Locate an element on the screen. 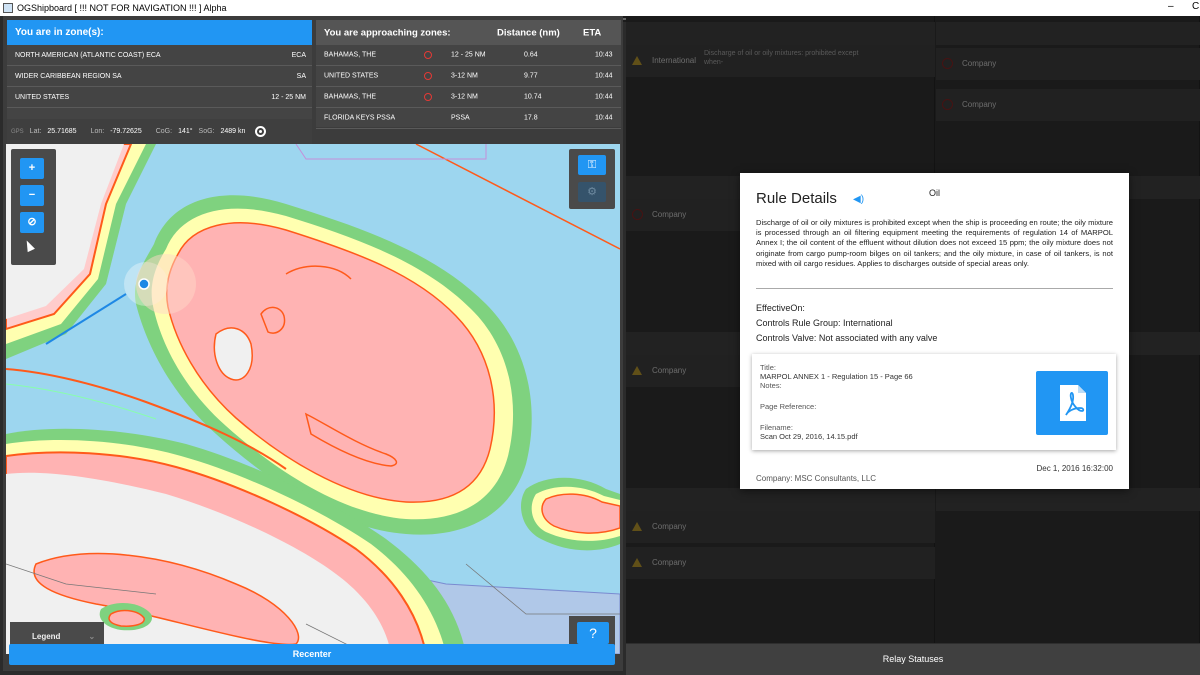  recenter-button: Recenter is located at coordinates (312, 654).